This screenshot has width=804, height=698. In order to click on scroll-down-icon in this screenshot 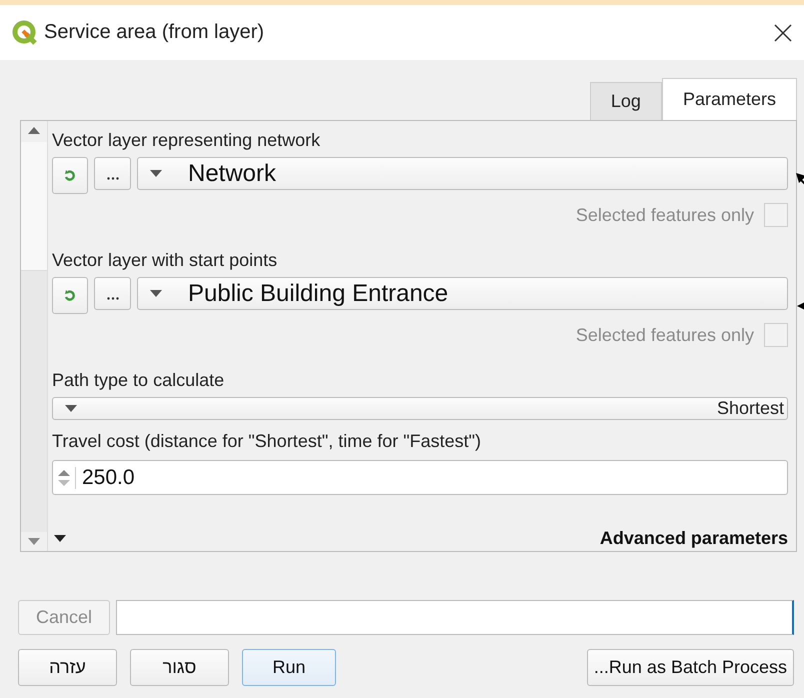, I will do `click(34, 541)`.